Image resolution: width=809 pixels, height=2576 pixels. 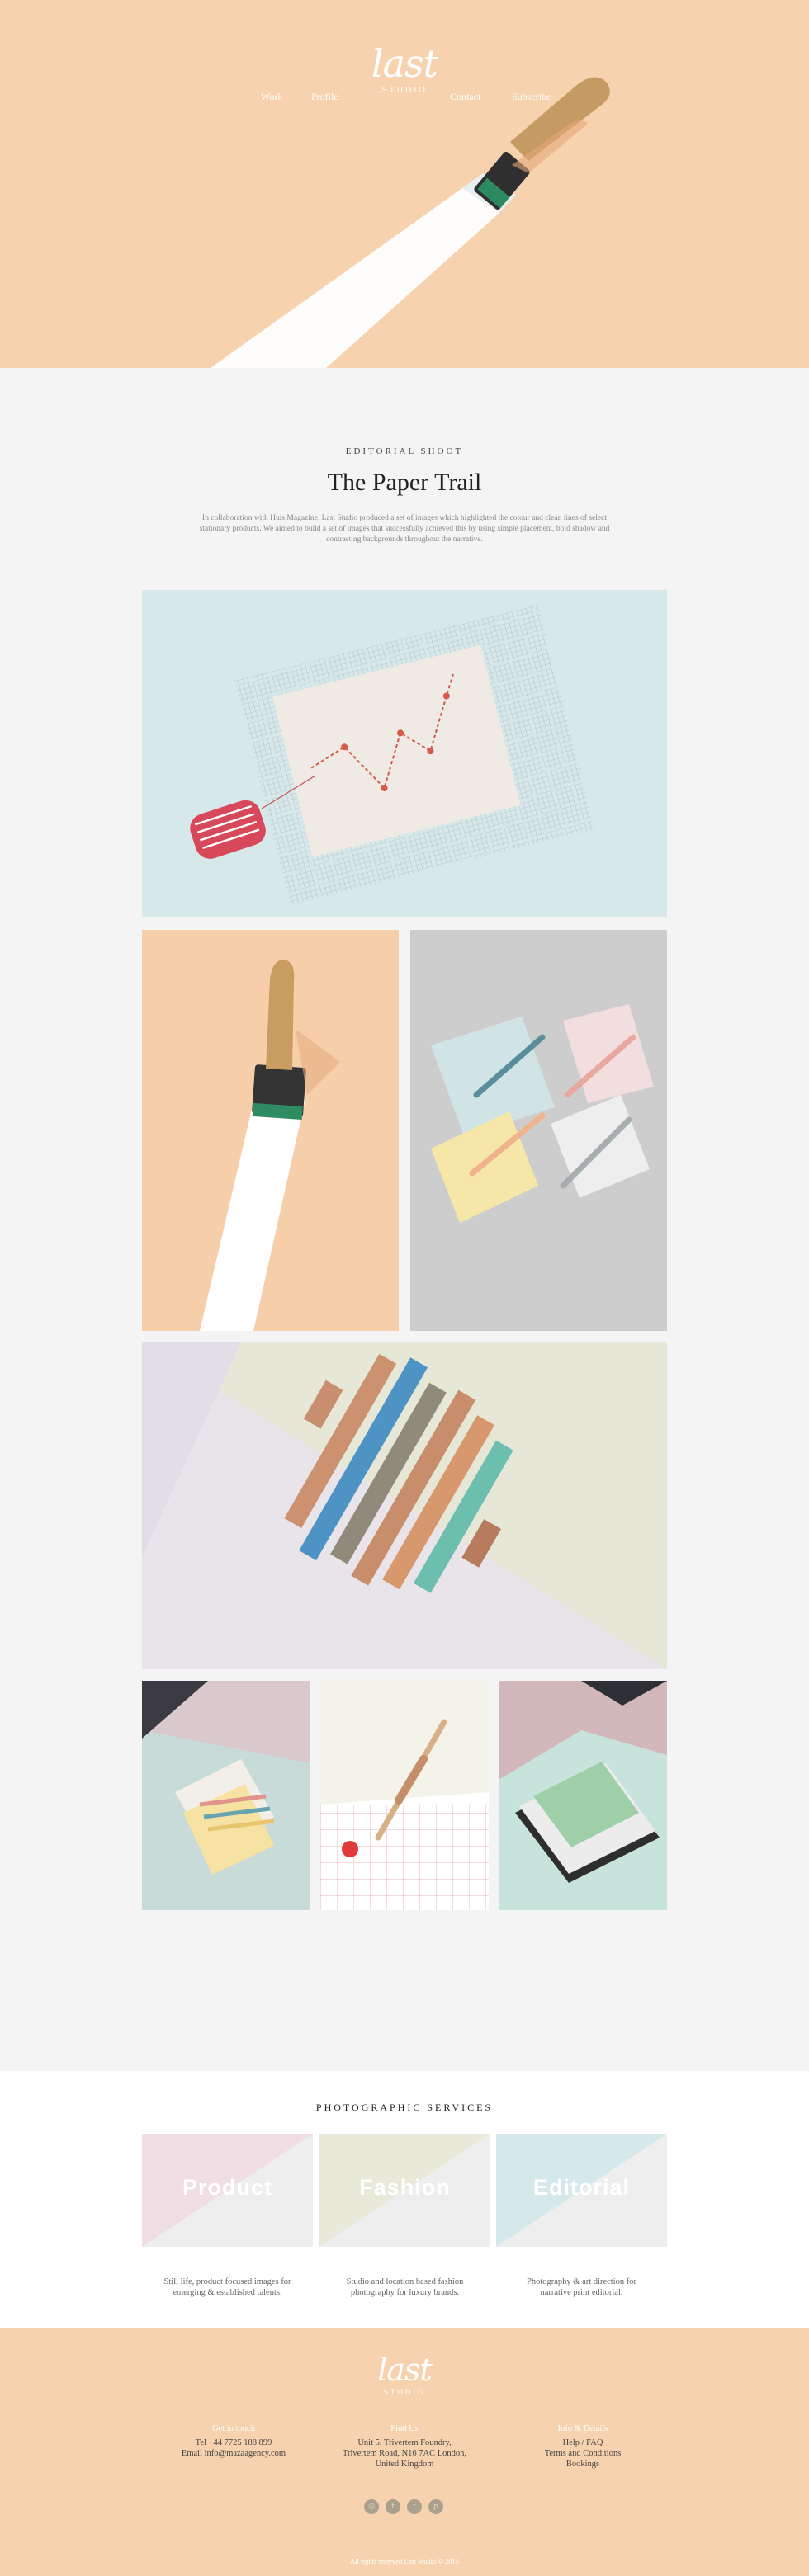 What do you see at coordinates (414, 2506) in the screenshot?
I see `twitter-icon: t` at bounding box center [414, 2506].